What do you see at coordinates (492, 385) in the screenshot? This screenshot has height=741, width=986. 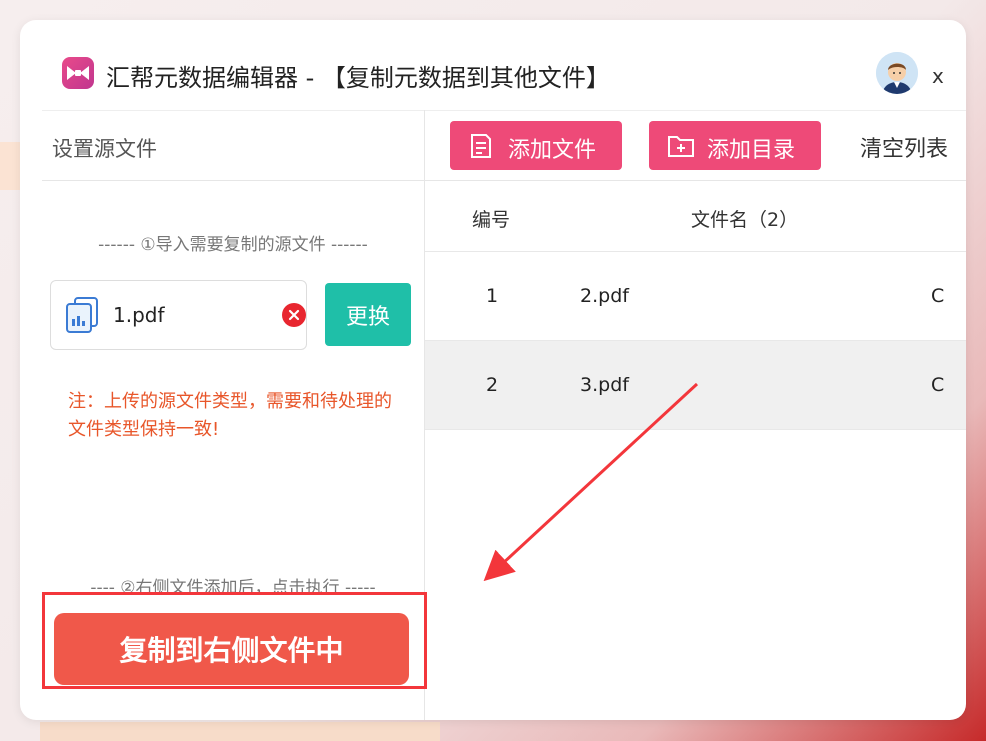 I see `row-index: 2` at bounding box center [492, 385].